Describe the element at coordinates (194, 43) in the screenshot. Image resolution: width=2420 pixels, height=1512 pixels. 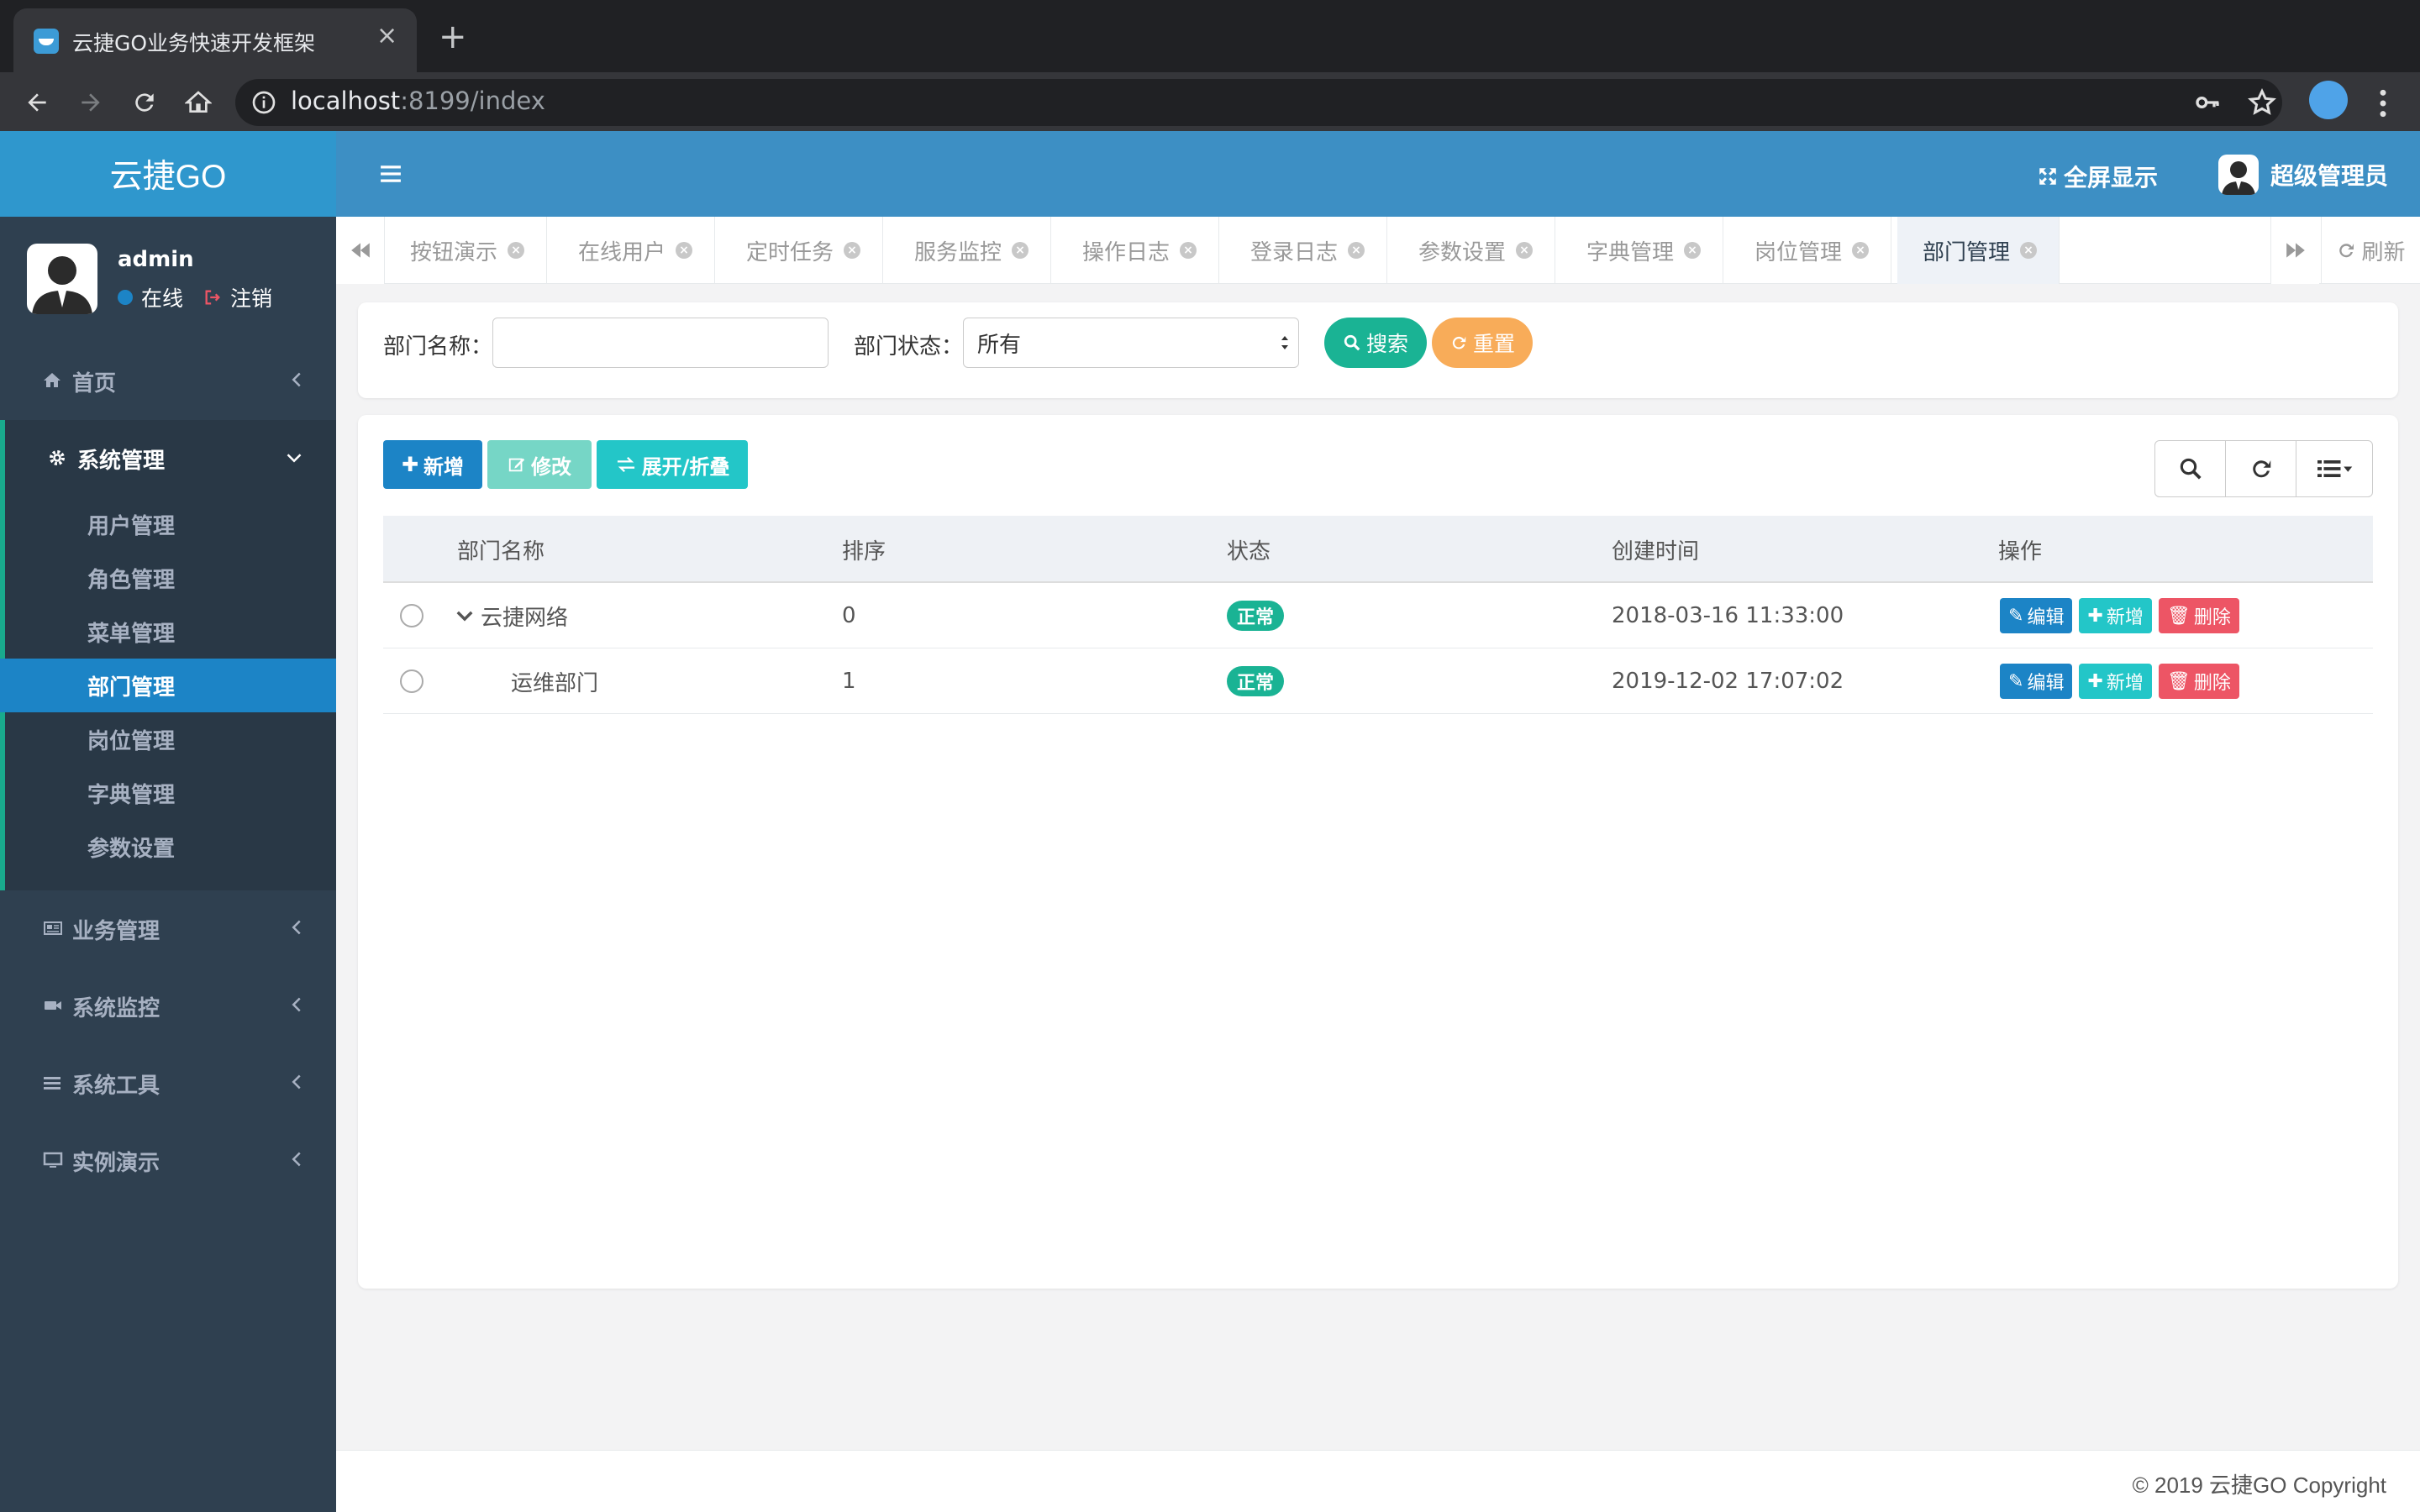
I see `browser-tab-title: 云捷GO业务快速开发框架` at that location.